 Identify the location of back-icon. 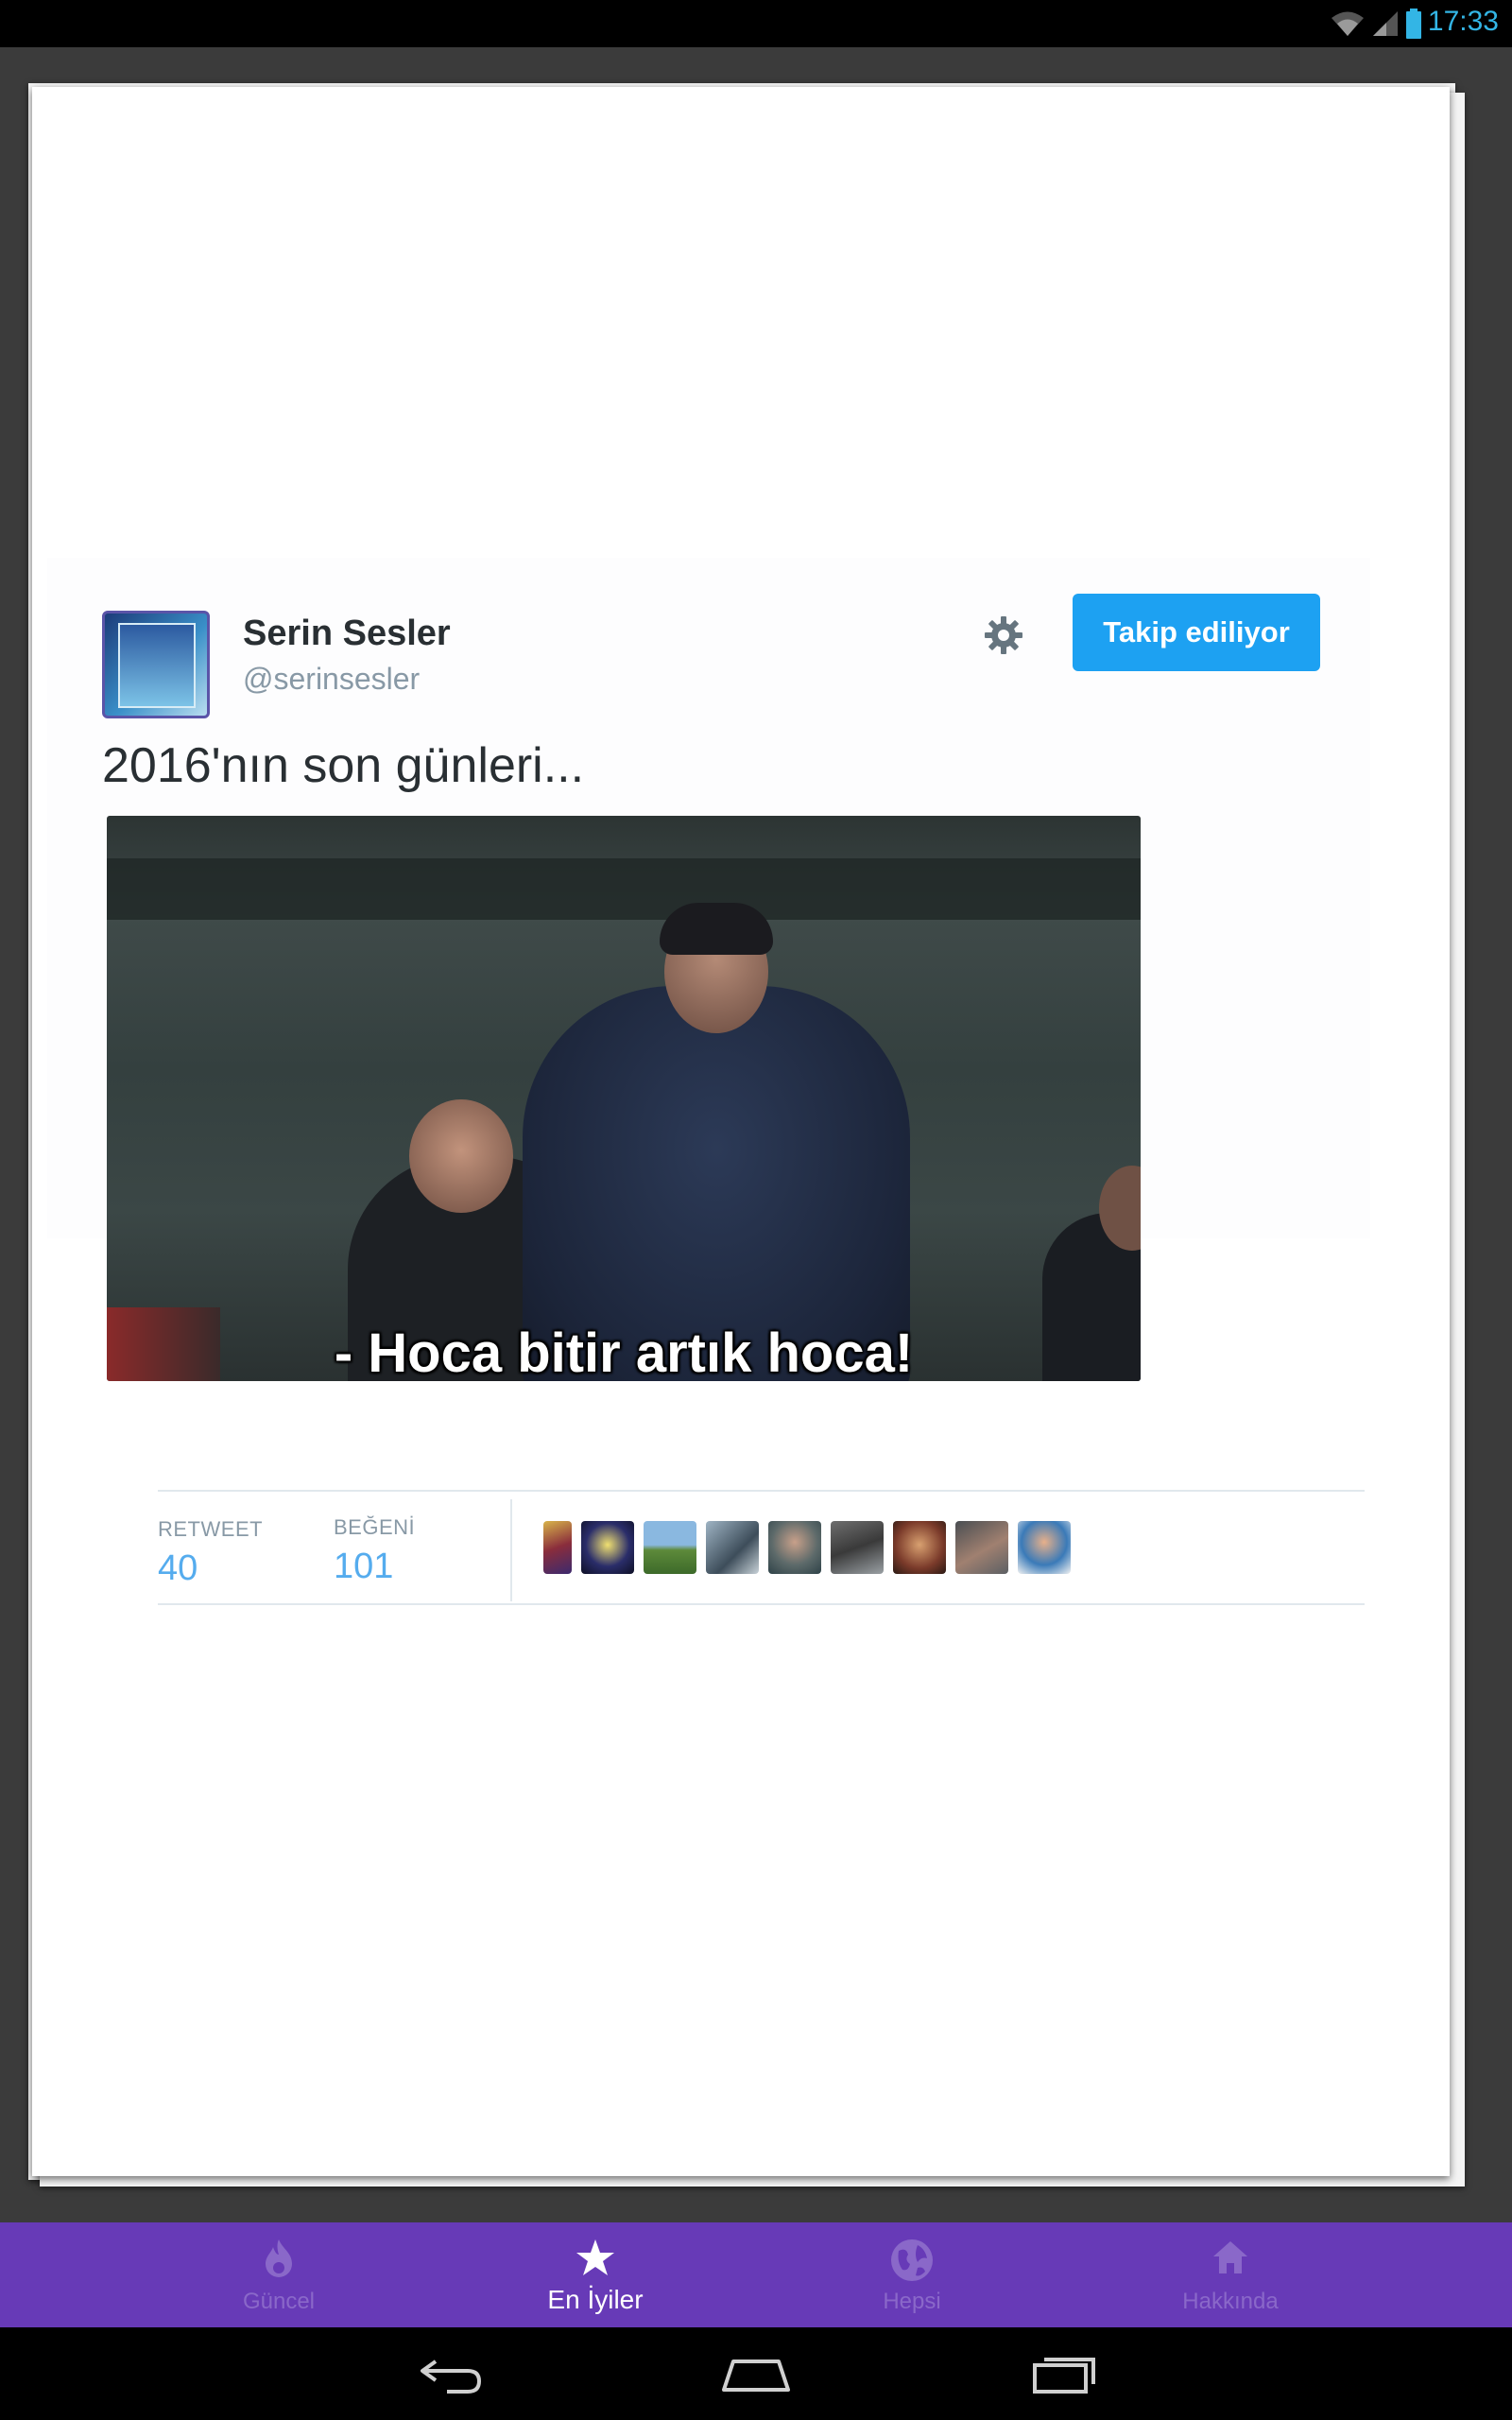
(451, 2374).